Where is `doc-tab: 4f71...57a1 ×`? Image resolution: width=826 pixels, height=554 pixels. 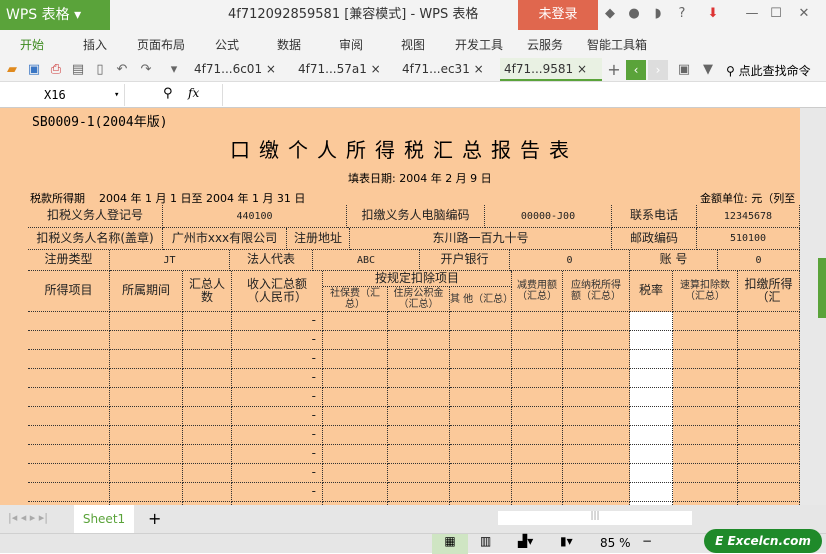 doc-tab: 4f71...57a1 × is located at coordinates (344, 69).